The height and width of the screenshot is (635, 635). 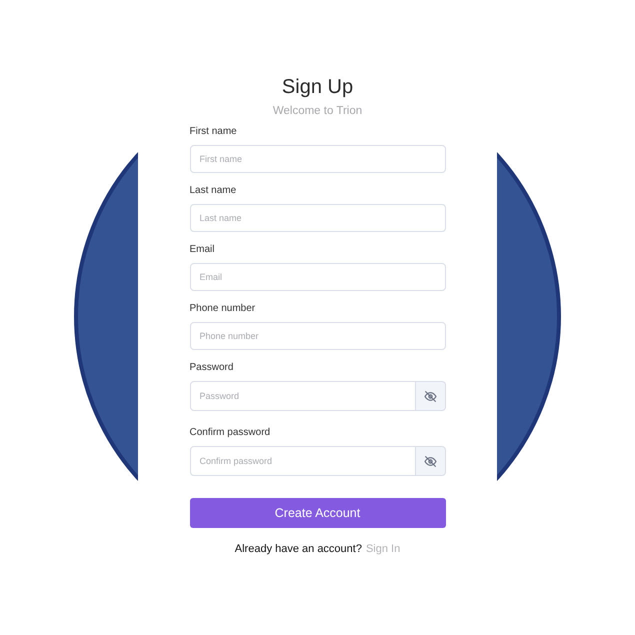 I want to click on field-label: Email, so click(x=203, y=250).